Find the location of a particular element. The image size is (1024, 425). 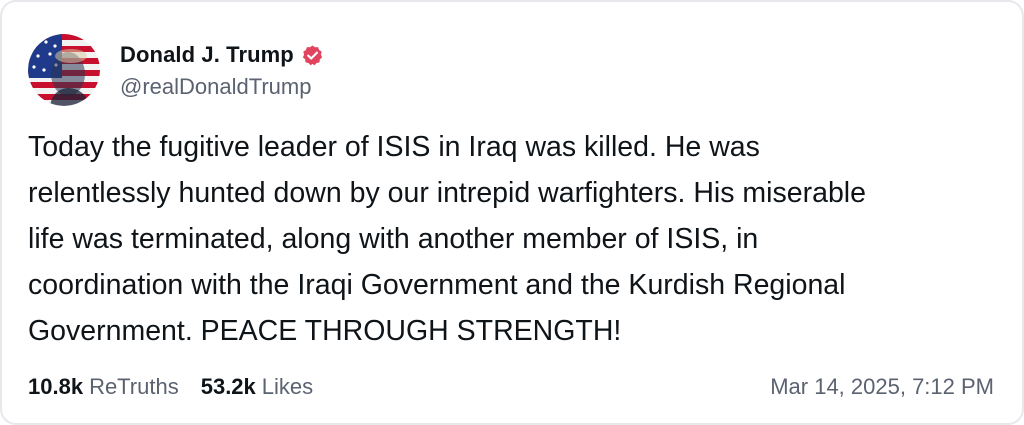

retruths-count: 10.8k is located at coordinates (56, 386).